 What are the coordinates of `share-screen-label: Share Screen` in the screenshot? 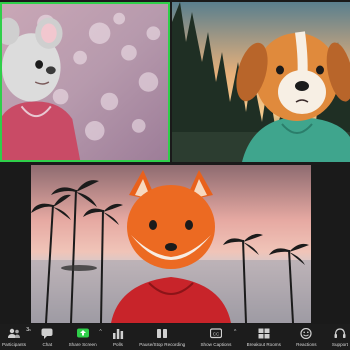 It's located at (82, 344).